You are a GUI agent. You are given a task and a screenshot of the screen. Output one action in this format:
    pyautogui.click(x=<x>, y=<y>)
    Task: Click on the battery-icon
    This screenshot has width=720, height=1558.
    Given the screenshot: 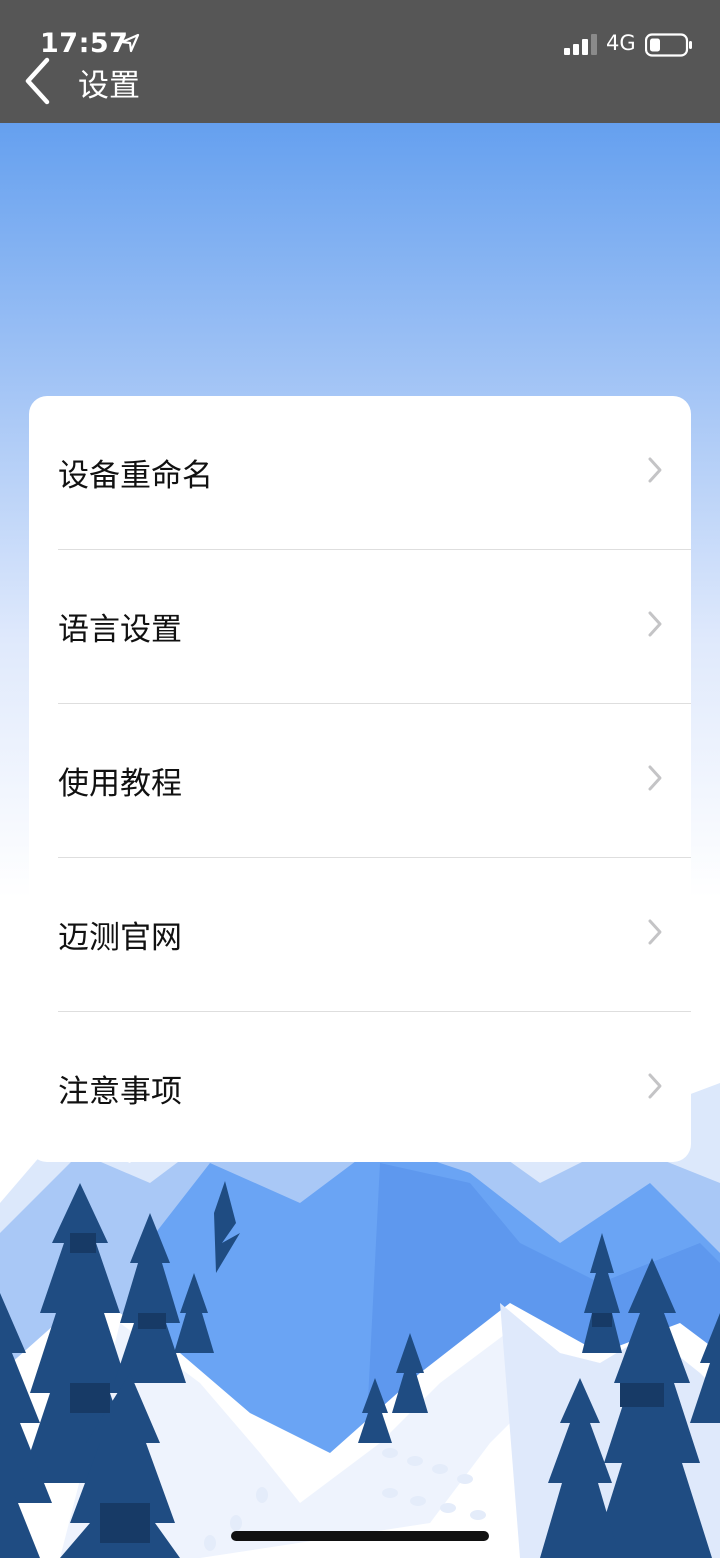 What is the action you would take?
    pyautogui.click(x=668, y=45)
    